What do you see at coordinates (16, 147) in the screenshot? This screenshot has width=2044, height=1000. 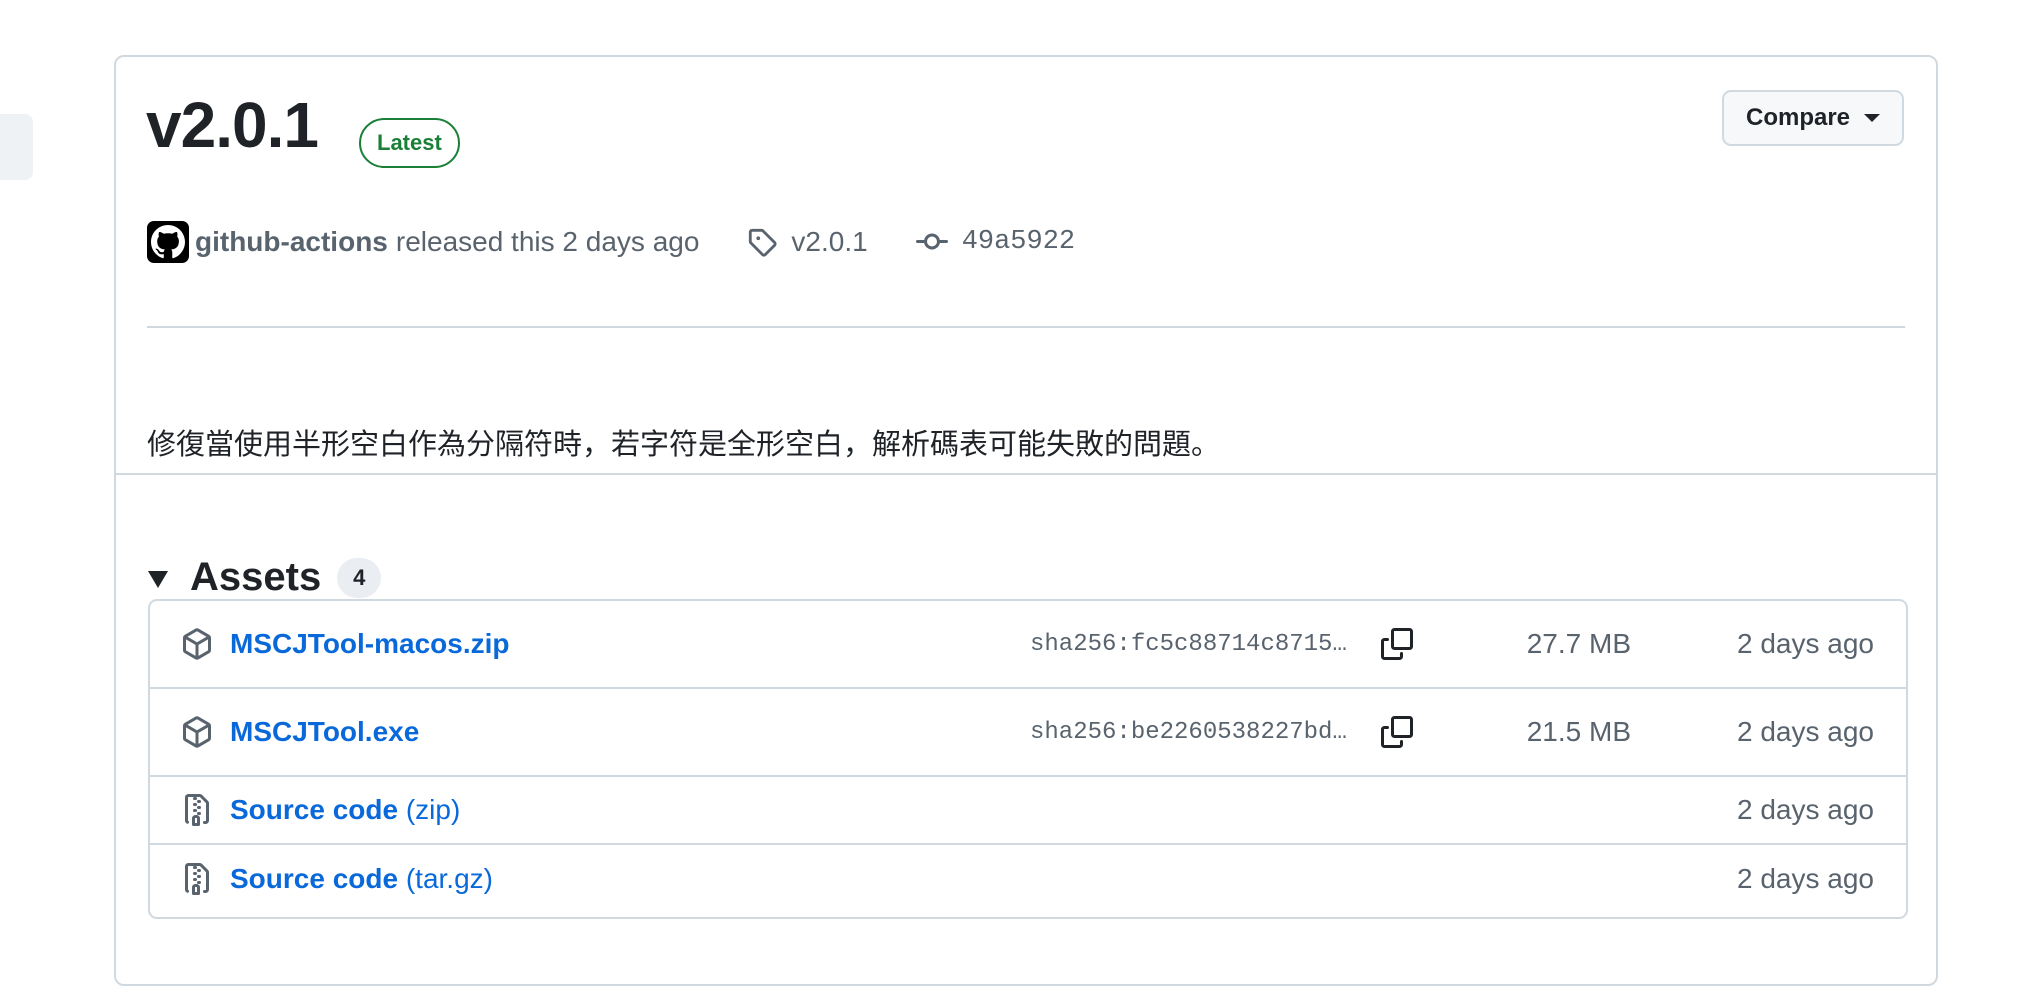 I see `side-tab` at bounding box center [16, 147].